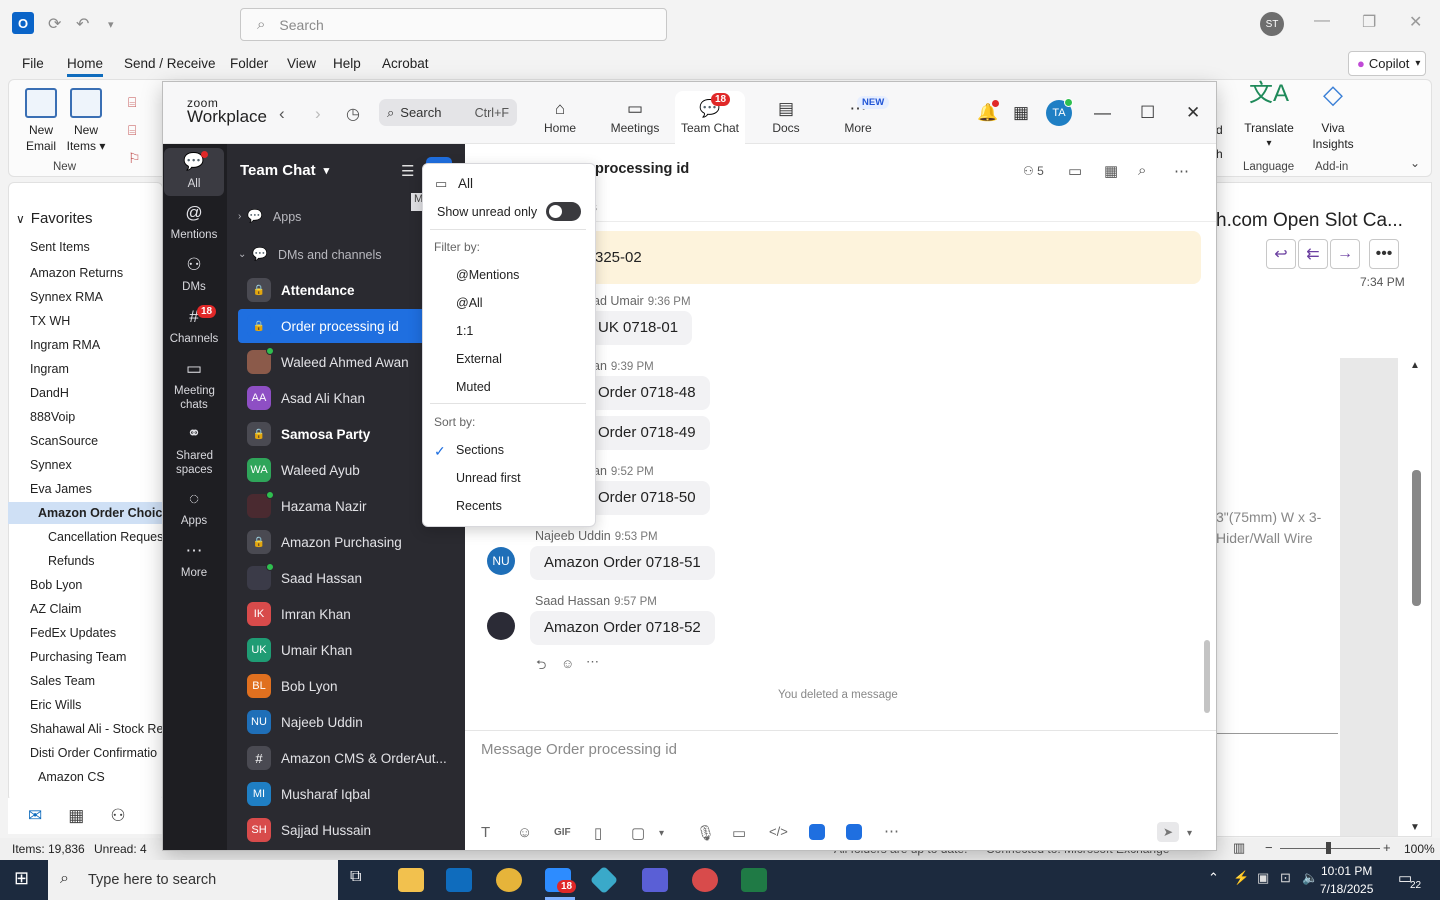  What do you see at coordinates (1269, 847) in the screenshot?
I see `zoom-out-icon: −` at bounding box center [1269, 847].